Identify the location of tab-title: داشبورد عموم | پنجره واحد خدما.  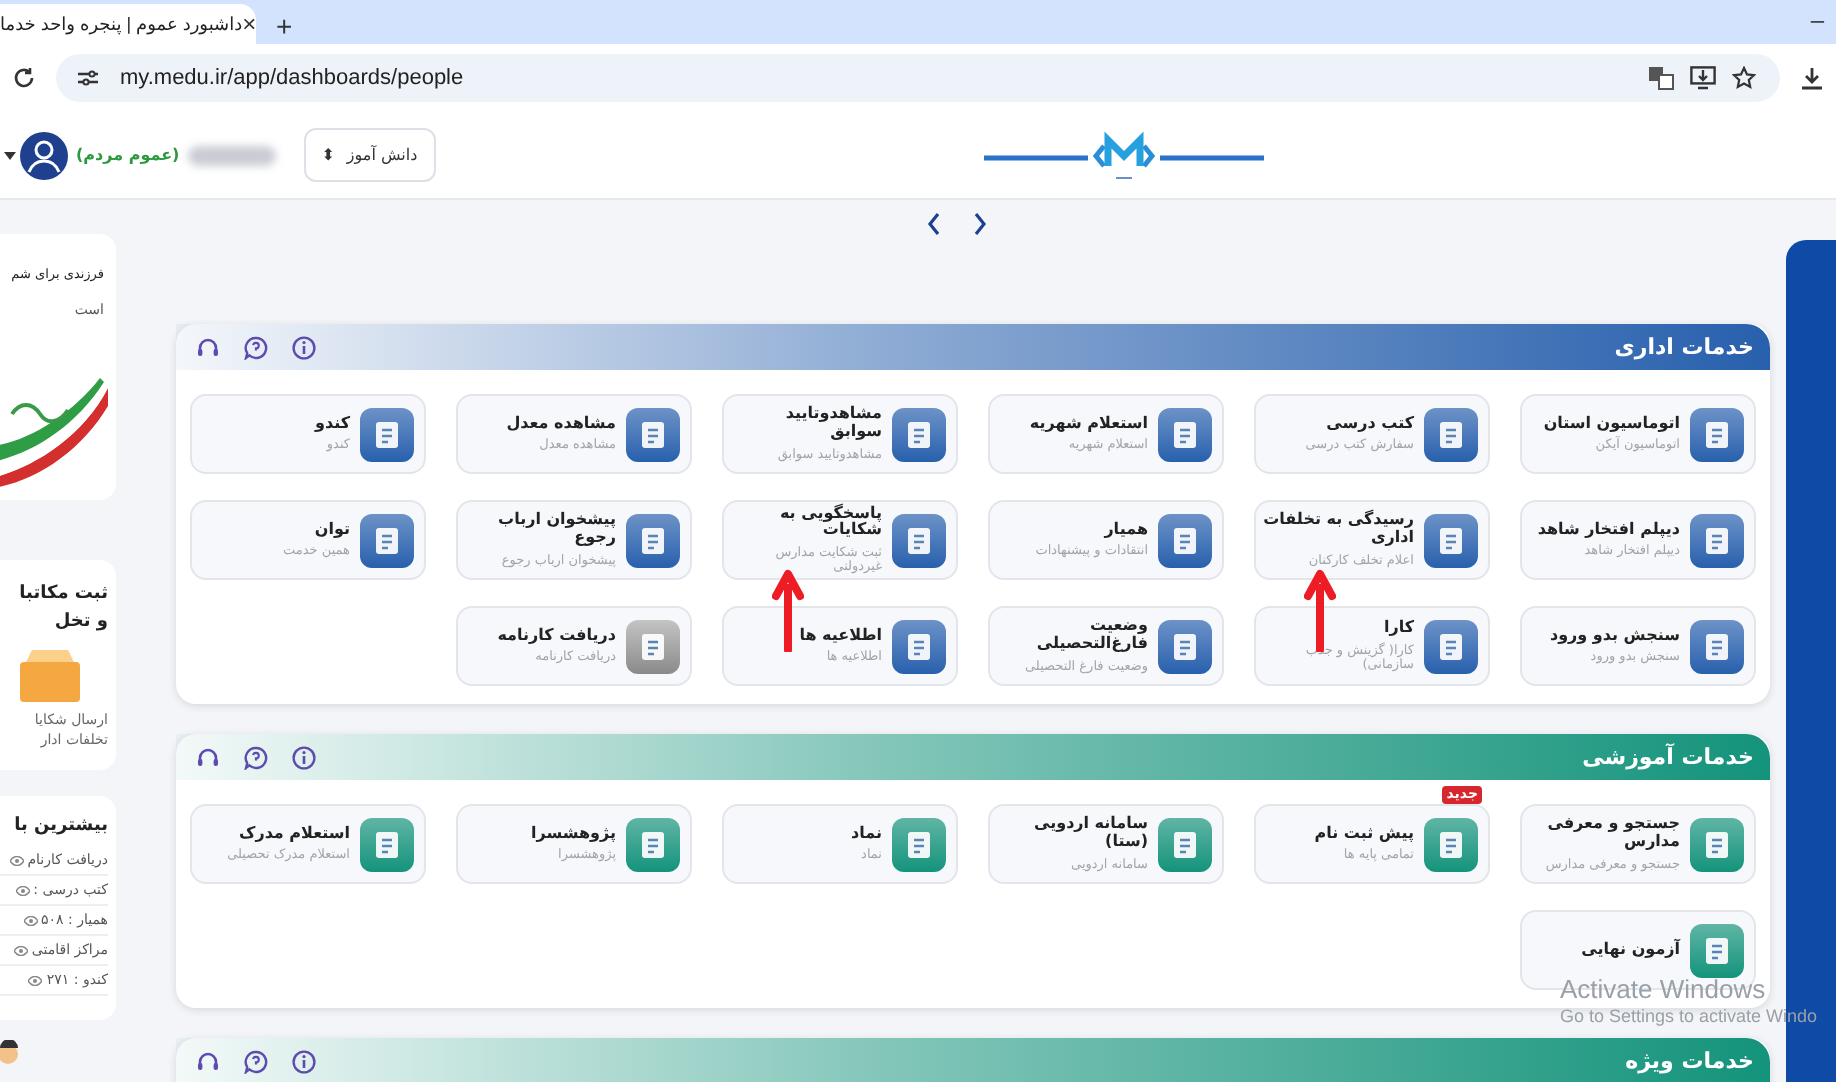
(121, 24).